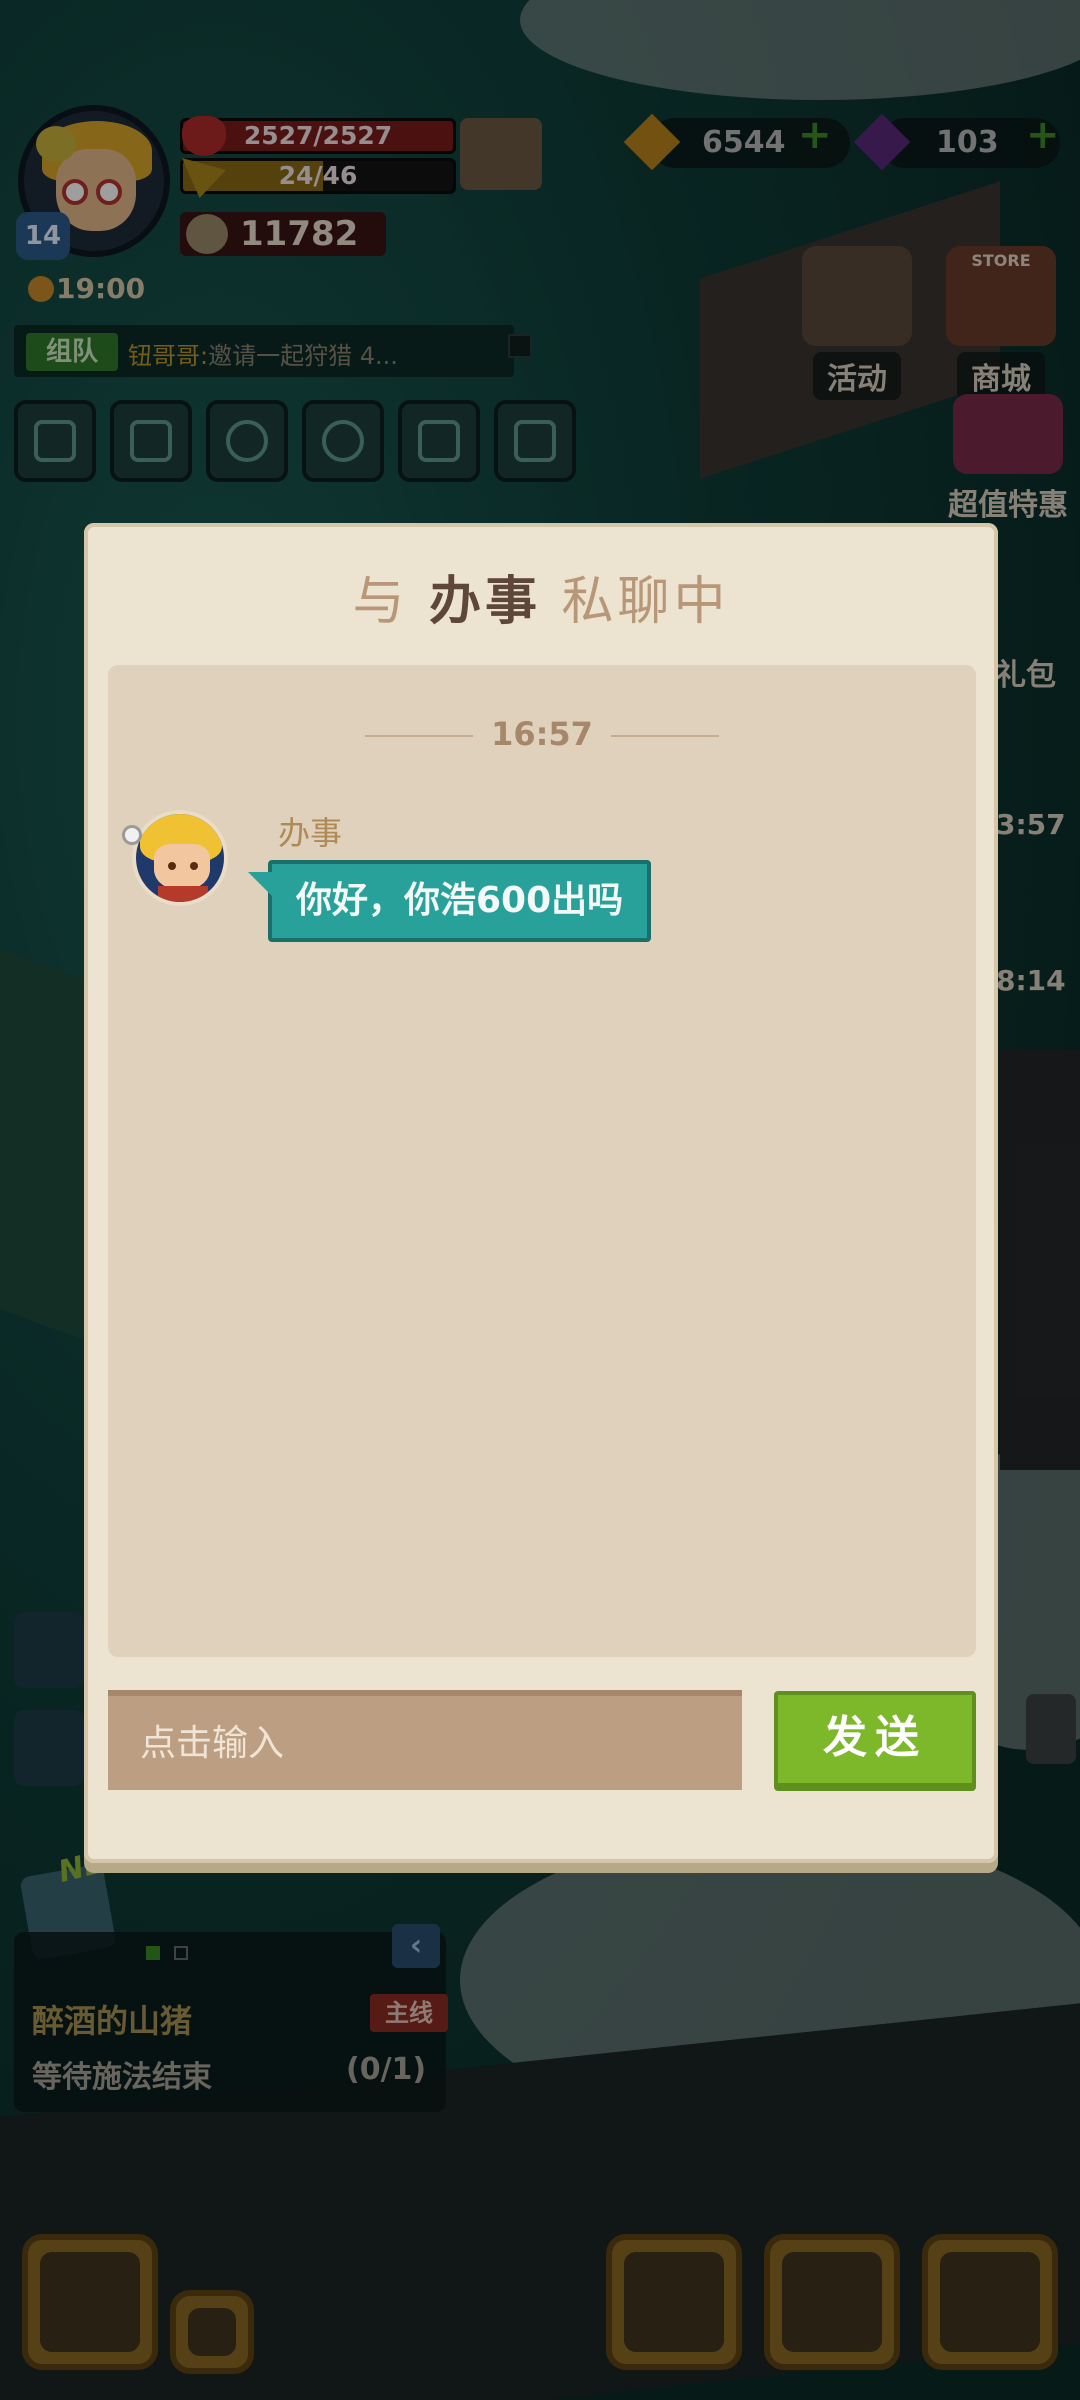 The image size is (1080, 2400). What do you see at coordinates (449, 901) in the screenshot?
I see `message-bubble: 你好，你浩600出吗` at bounding box center [449, 901].